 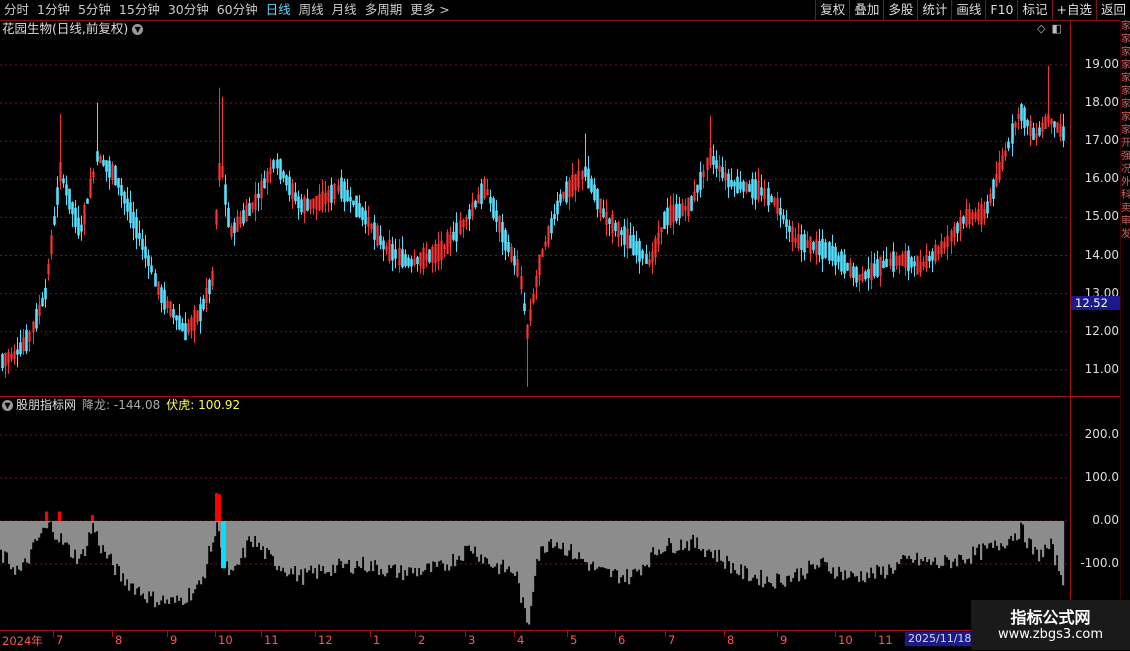 What do you see at coordinates (7, 405) in the screenshot?
I see `chevron-down-icon: ▼` at bounding box center [7, 405].